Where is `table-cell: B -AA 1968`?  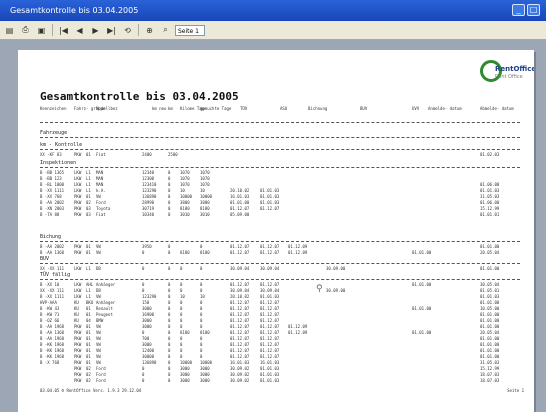
table-cell: B -AA 1968 is located at coordinates (52, 326).